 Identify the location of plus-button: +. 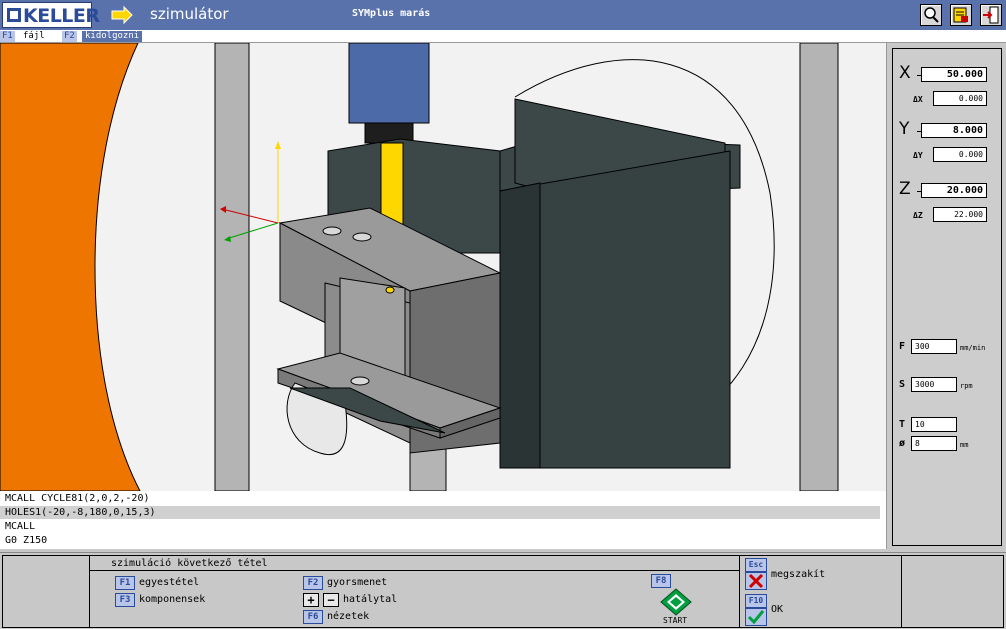
(311, 600).